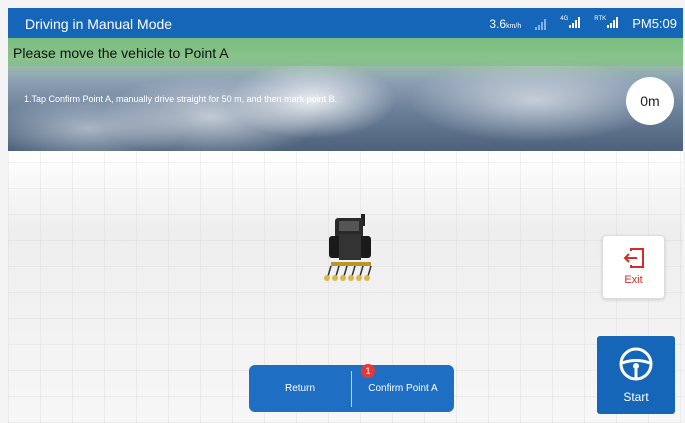  I want to click on exit-label: Exit, so click(633, 280).